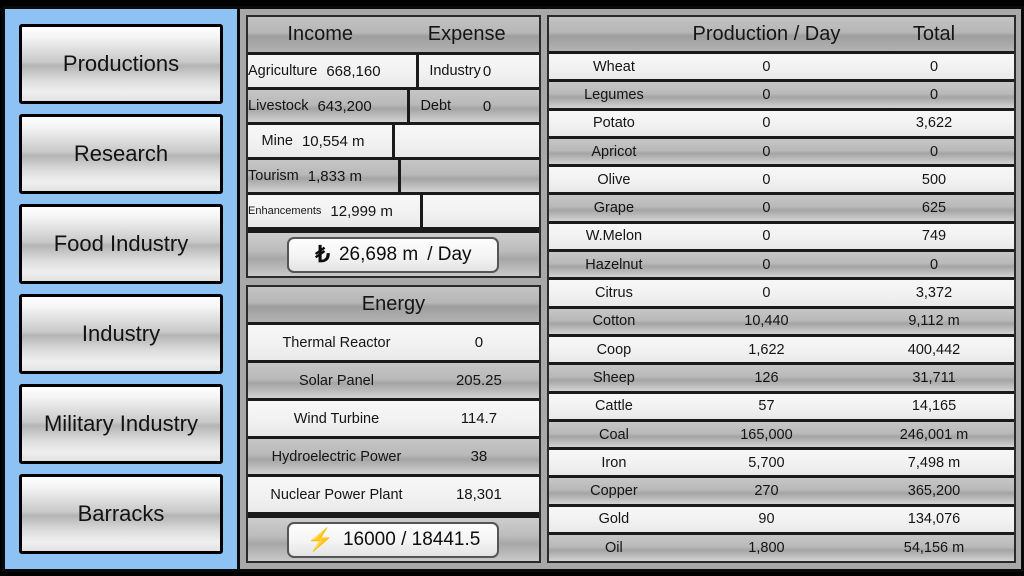 The width and height of the screenshot is (1024, 576). What do you see at coordinates (393, 382) in the screenshot?
I see `energy-row: Solar Panel 205.25` at bounding box center [393, 382].